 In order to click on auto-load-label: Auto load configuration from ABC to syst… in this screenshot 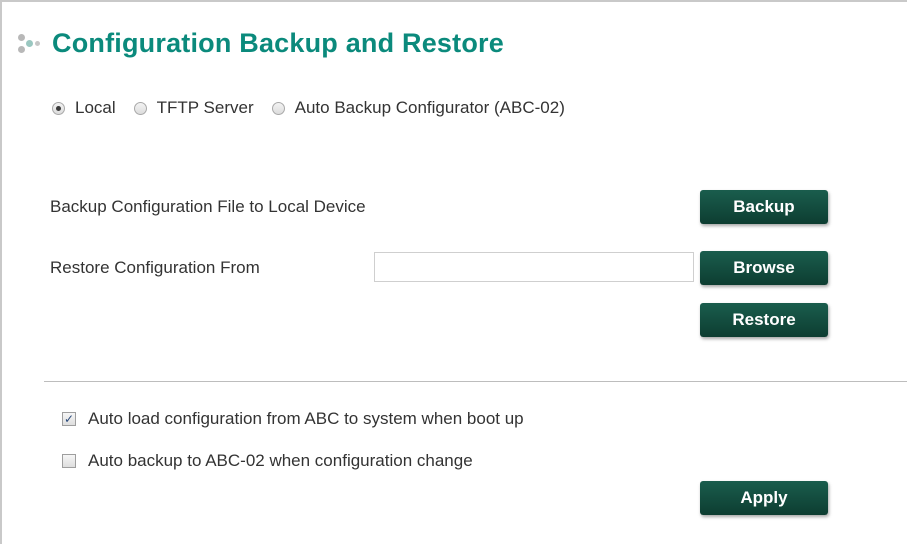, I will do `click(306, 418)`.